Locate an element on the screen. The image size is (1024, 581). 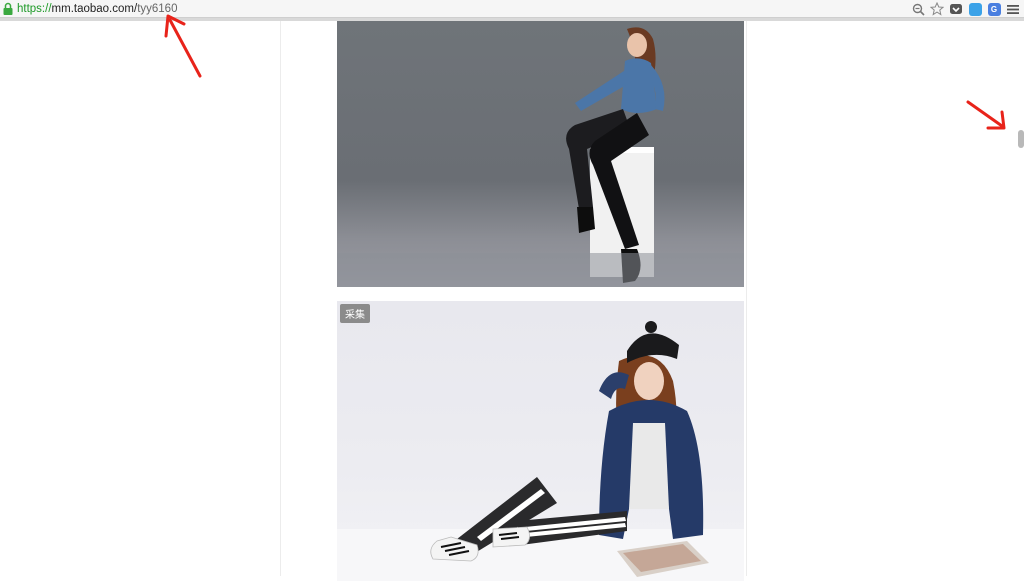
lock-icon is located at coordinates (8, 8).